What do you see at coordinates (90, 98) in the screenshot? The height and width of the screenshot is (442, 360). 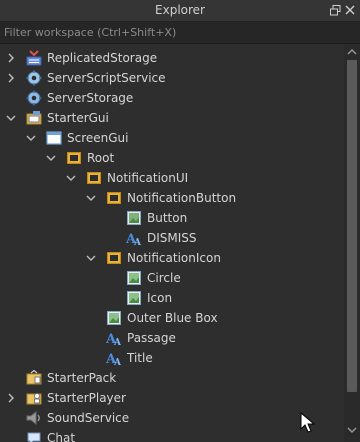 I see `tree-item-label: ServerStorage` at bounding box center [90, 98].